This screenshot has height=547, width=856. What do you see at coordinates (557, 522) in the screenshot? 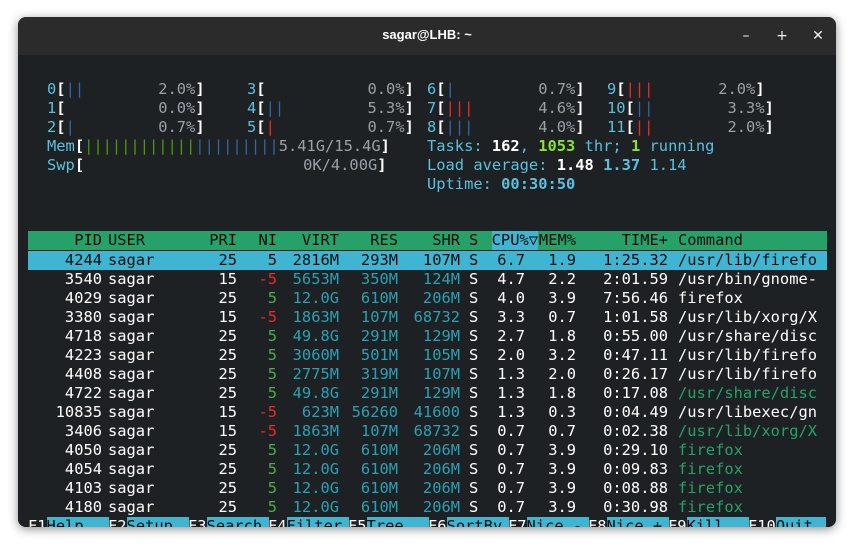
I see `fkey-label: Nice -` at bounding box center [557, 522].